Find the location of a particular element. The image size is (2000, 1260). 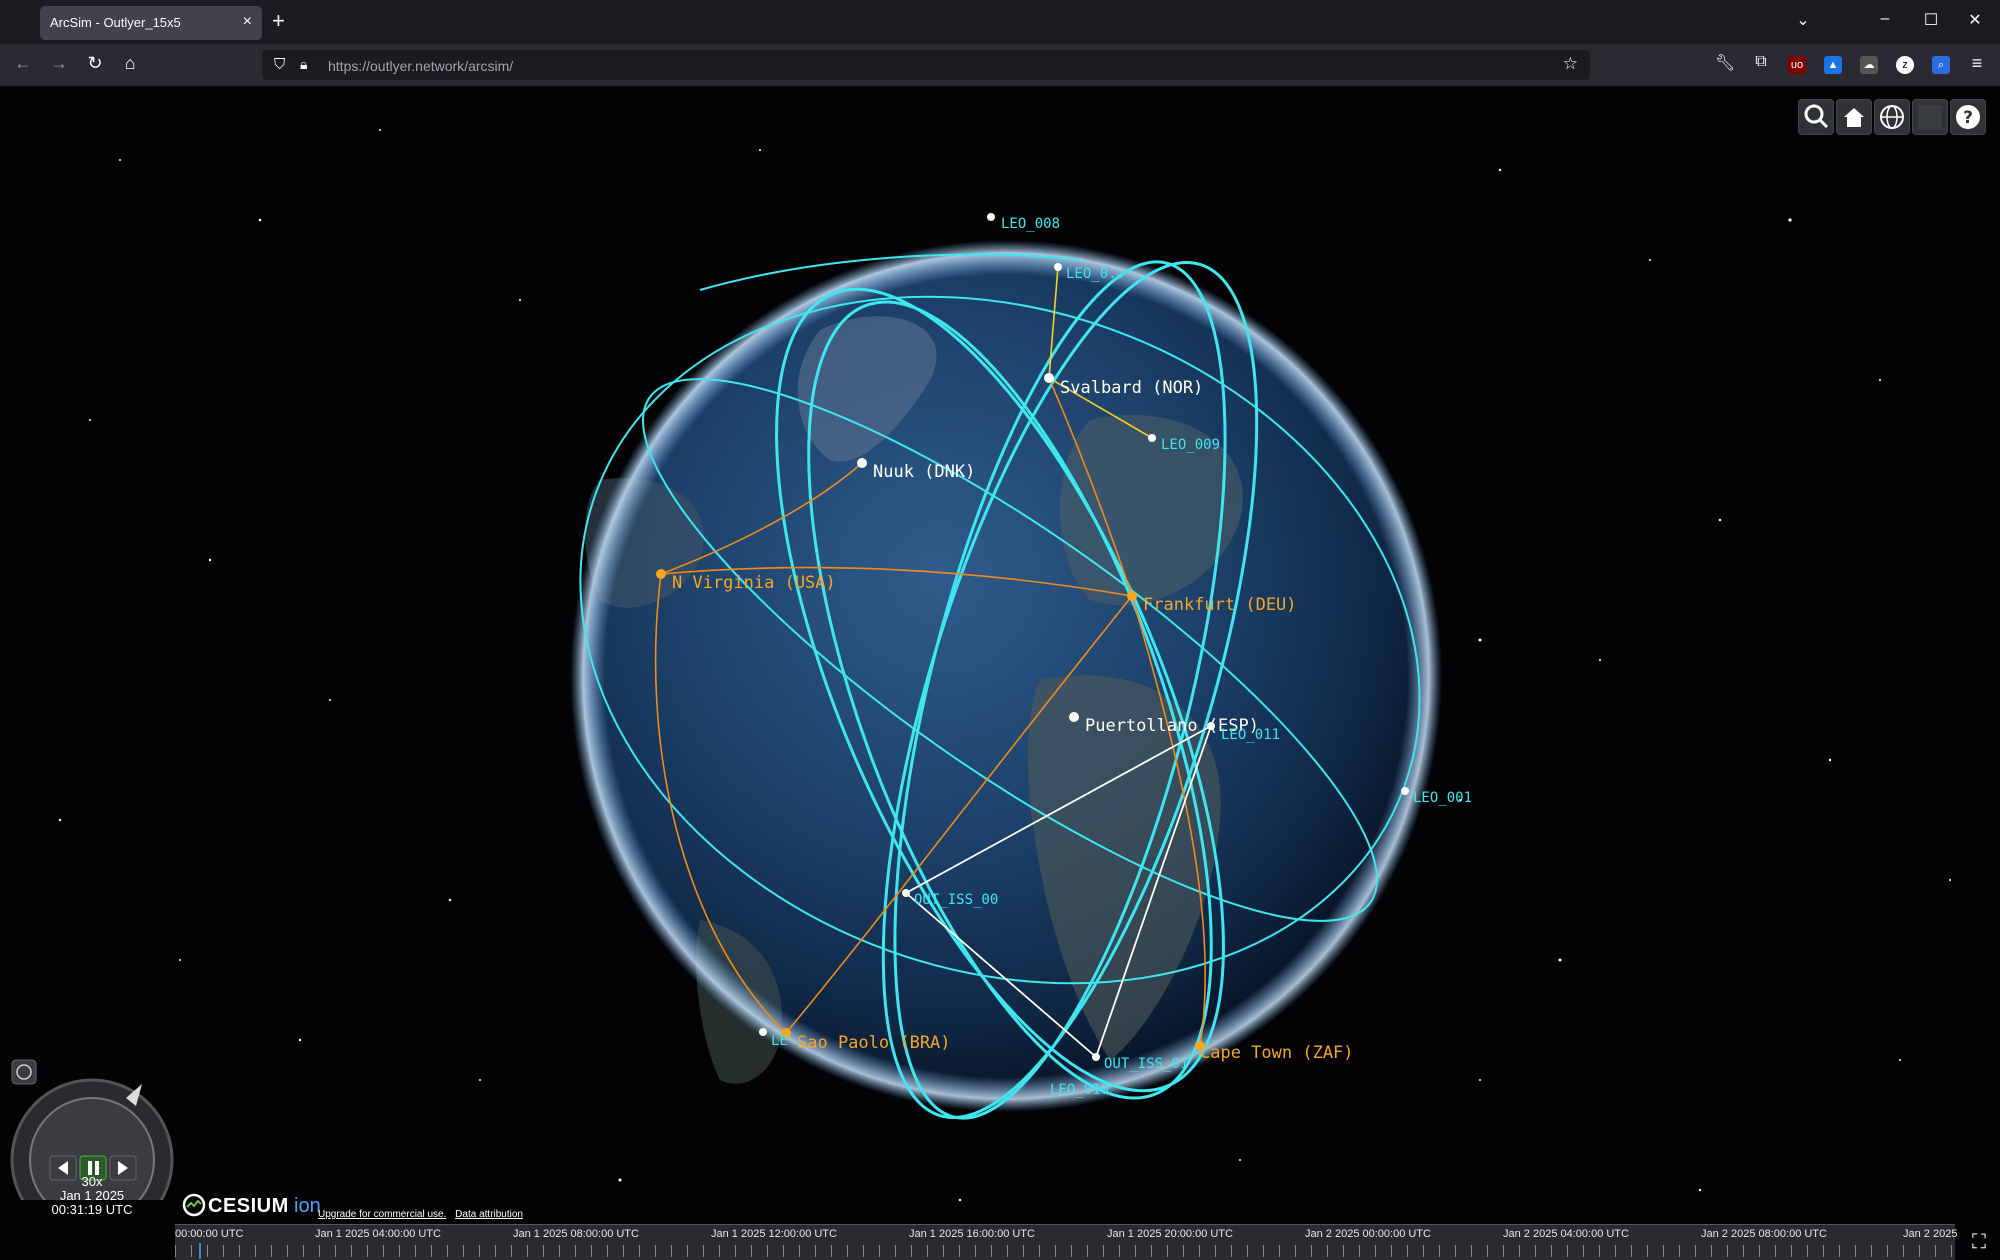

close-window-icon: ✕ is located at coordinates (1975, 20).